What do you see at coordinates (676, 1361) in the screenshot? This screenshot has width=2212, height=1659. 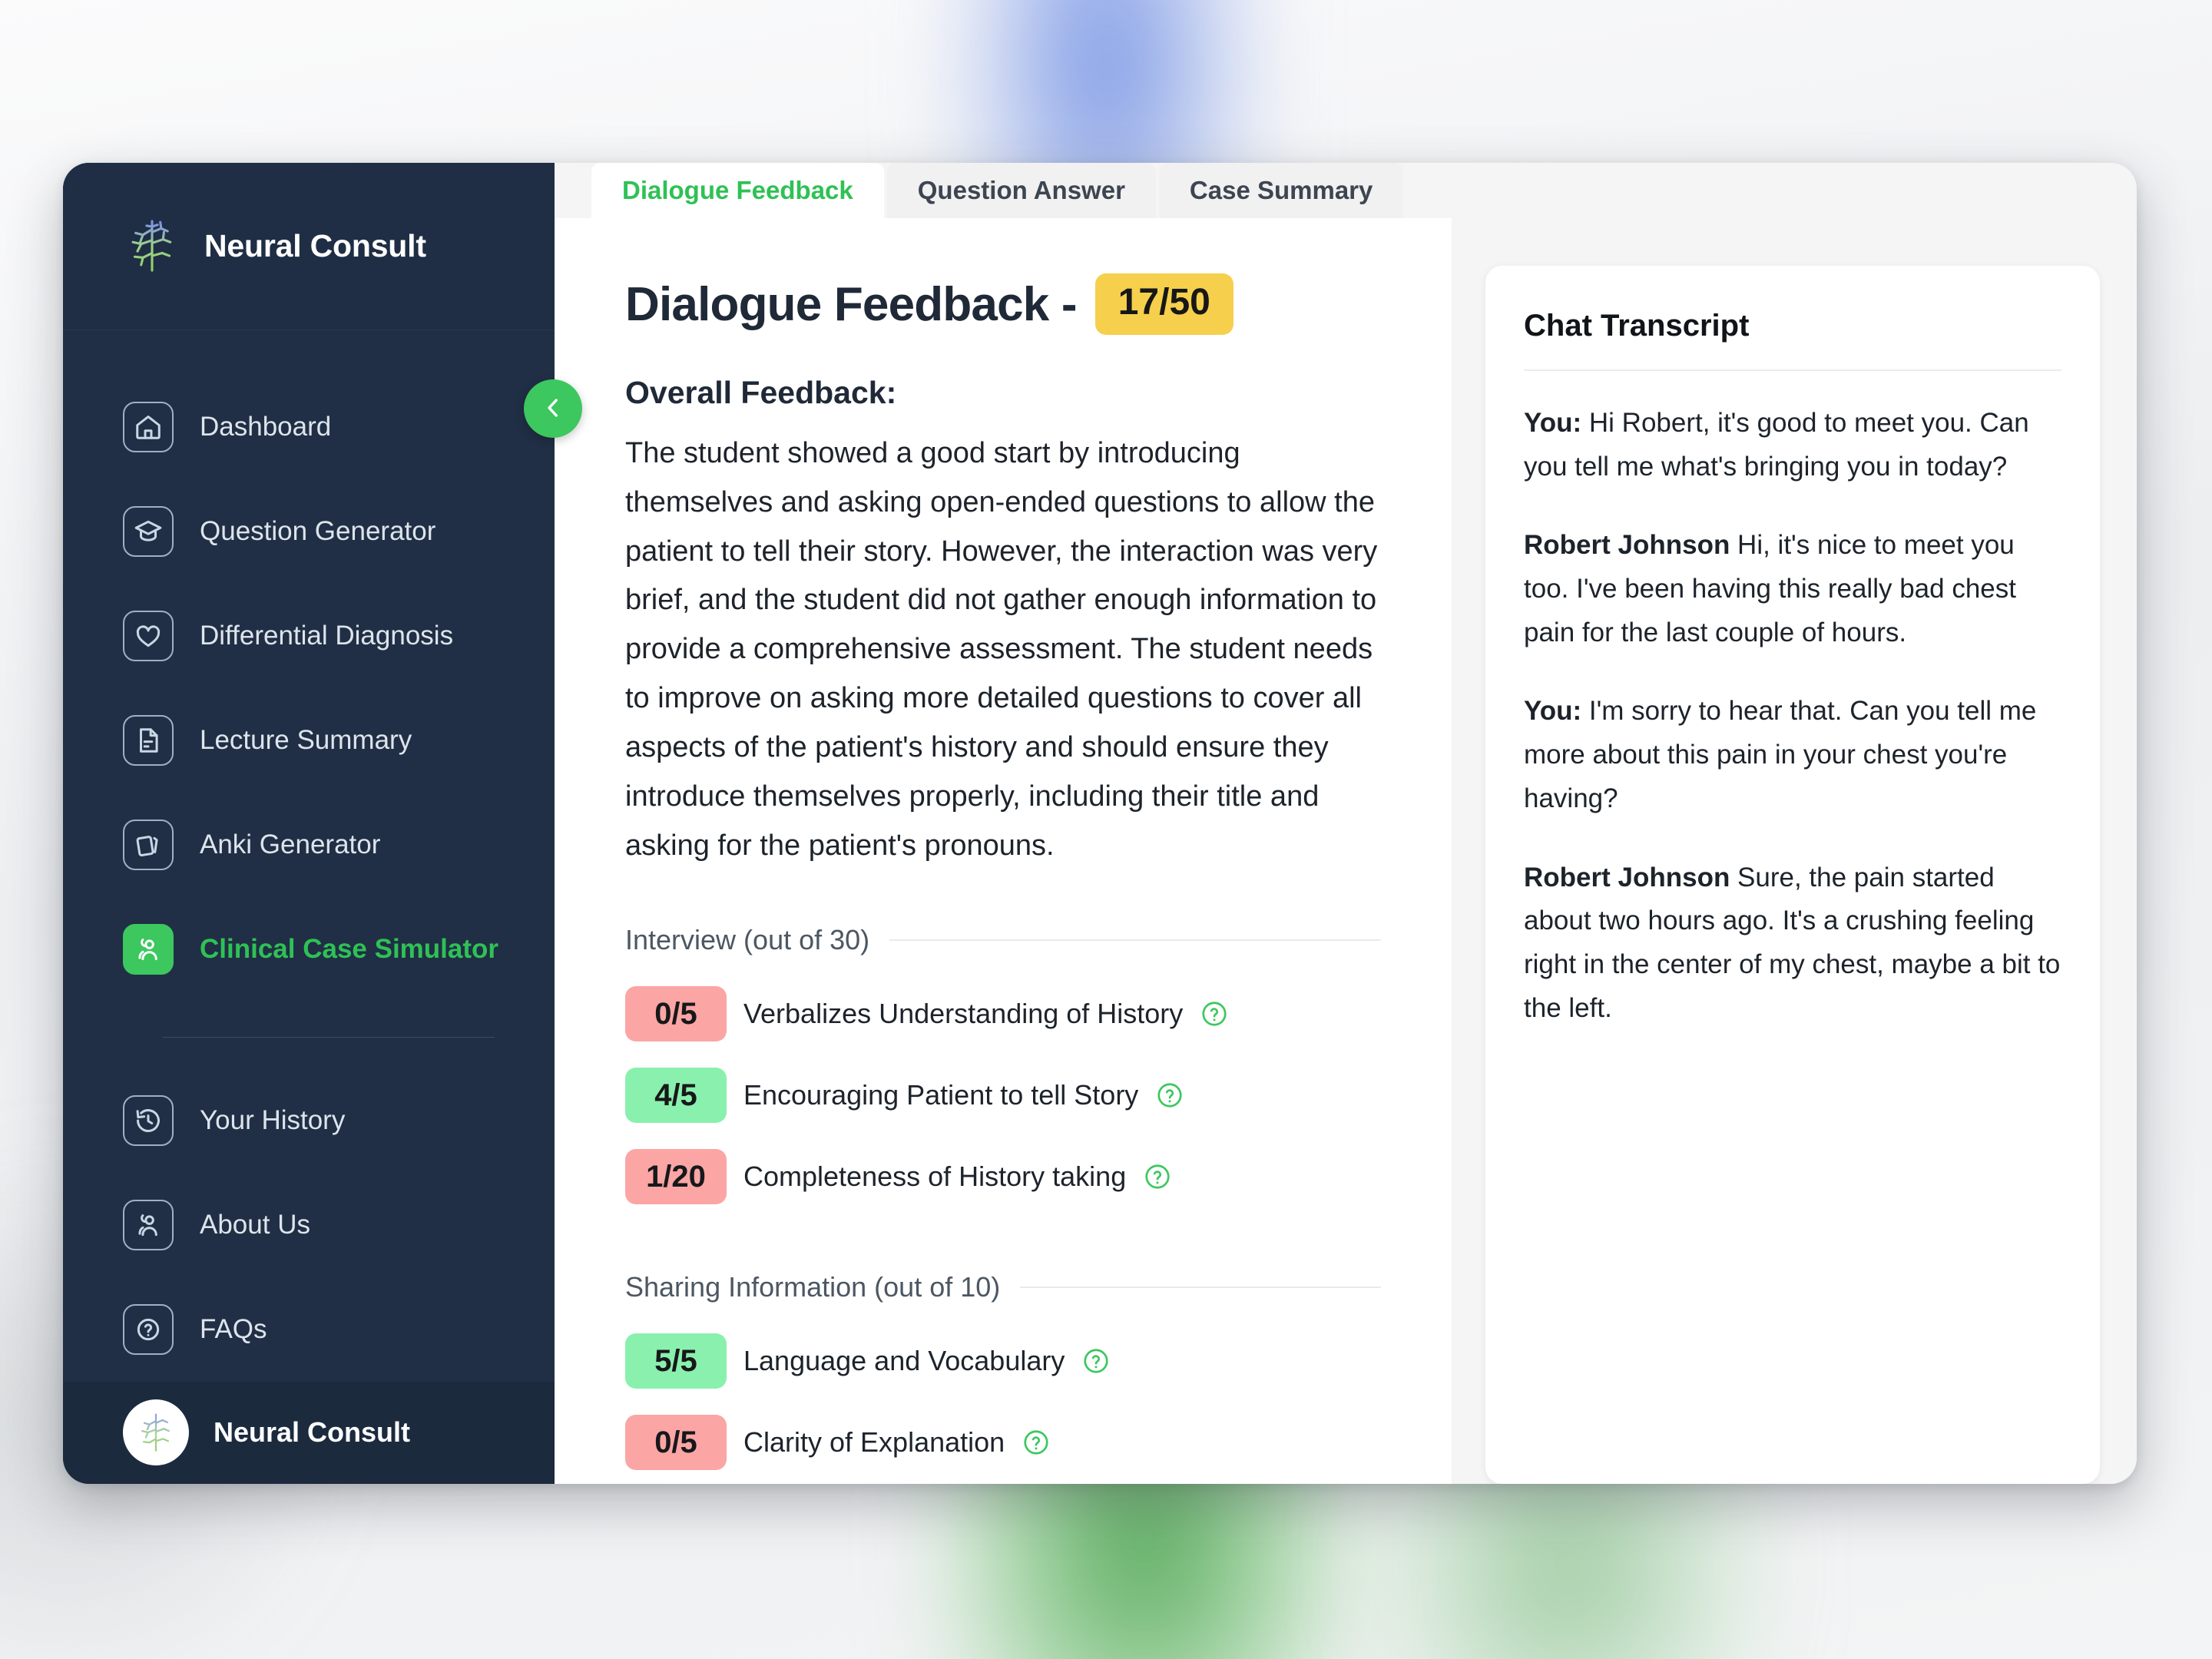 I see `score-chip: 5/5` at bounding box center [676, 1361].